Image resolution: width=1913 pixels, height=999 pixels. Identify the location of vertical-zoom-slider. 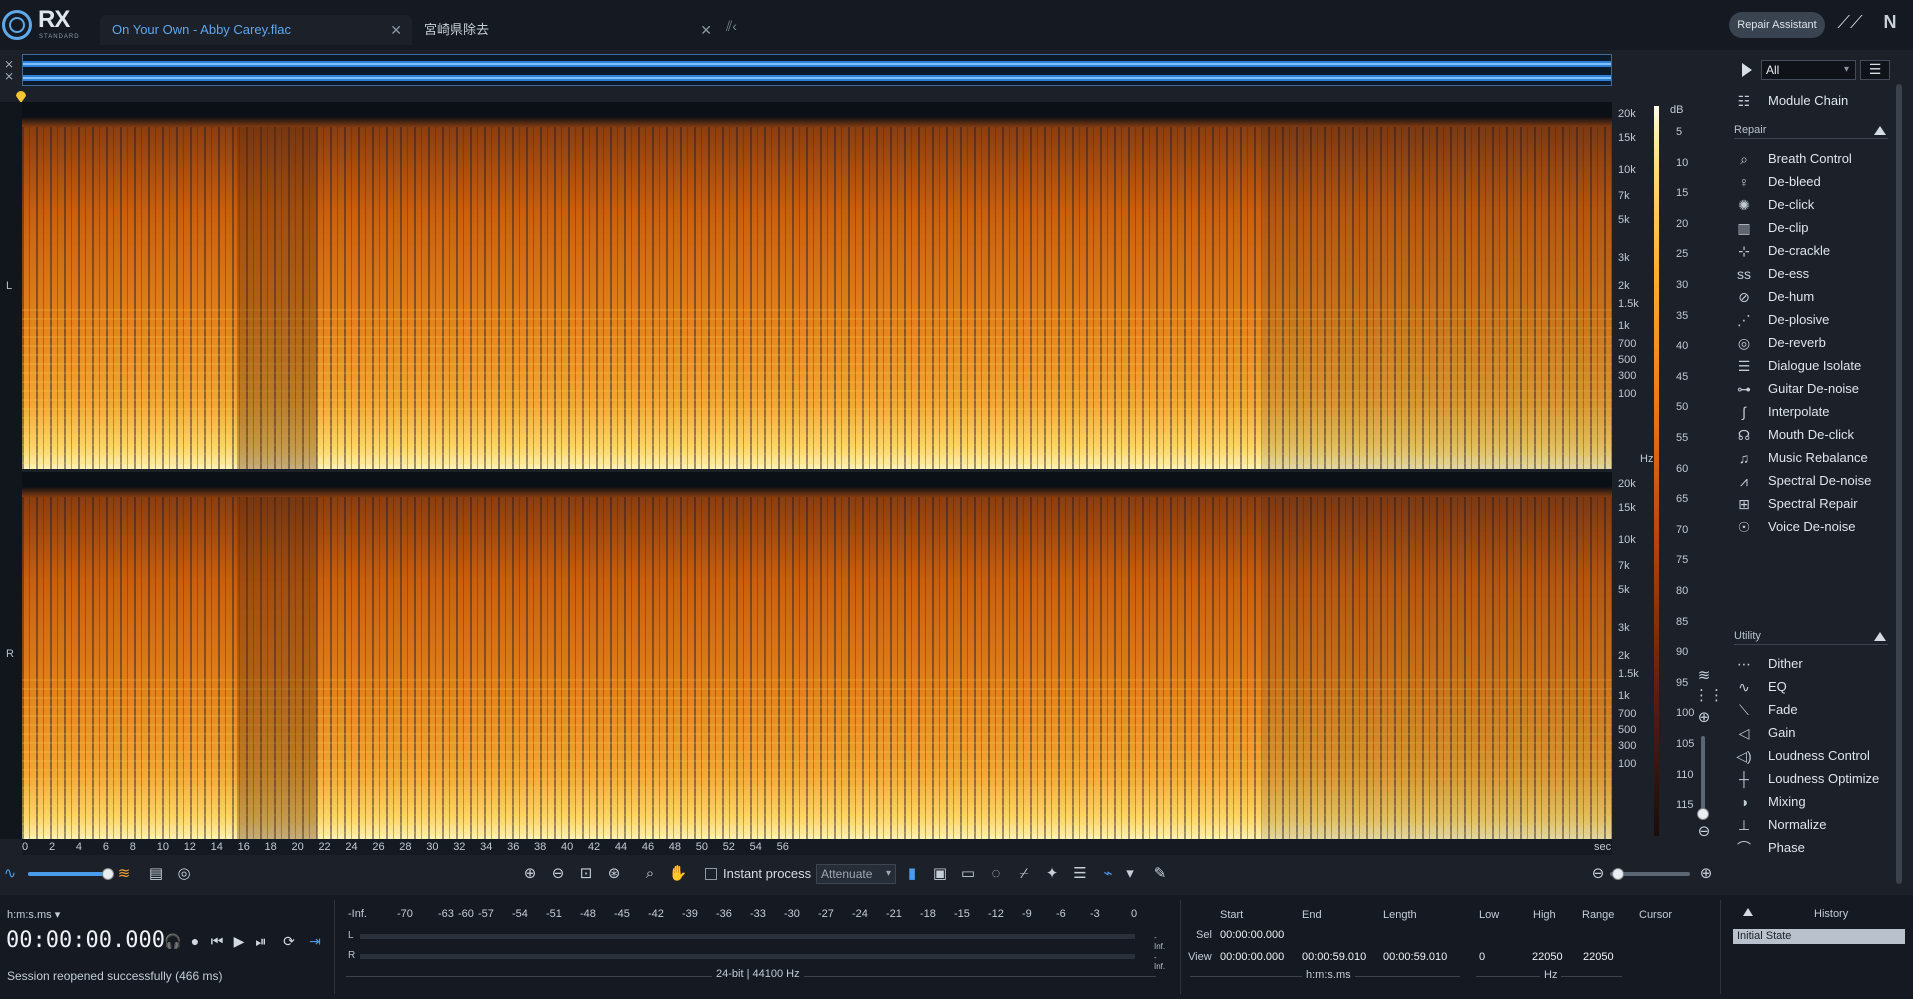
(1703, 778).